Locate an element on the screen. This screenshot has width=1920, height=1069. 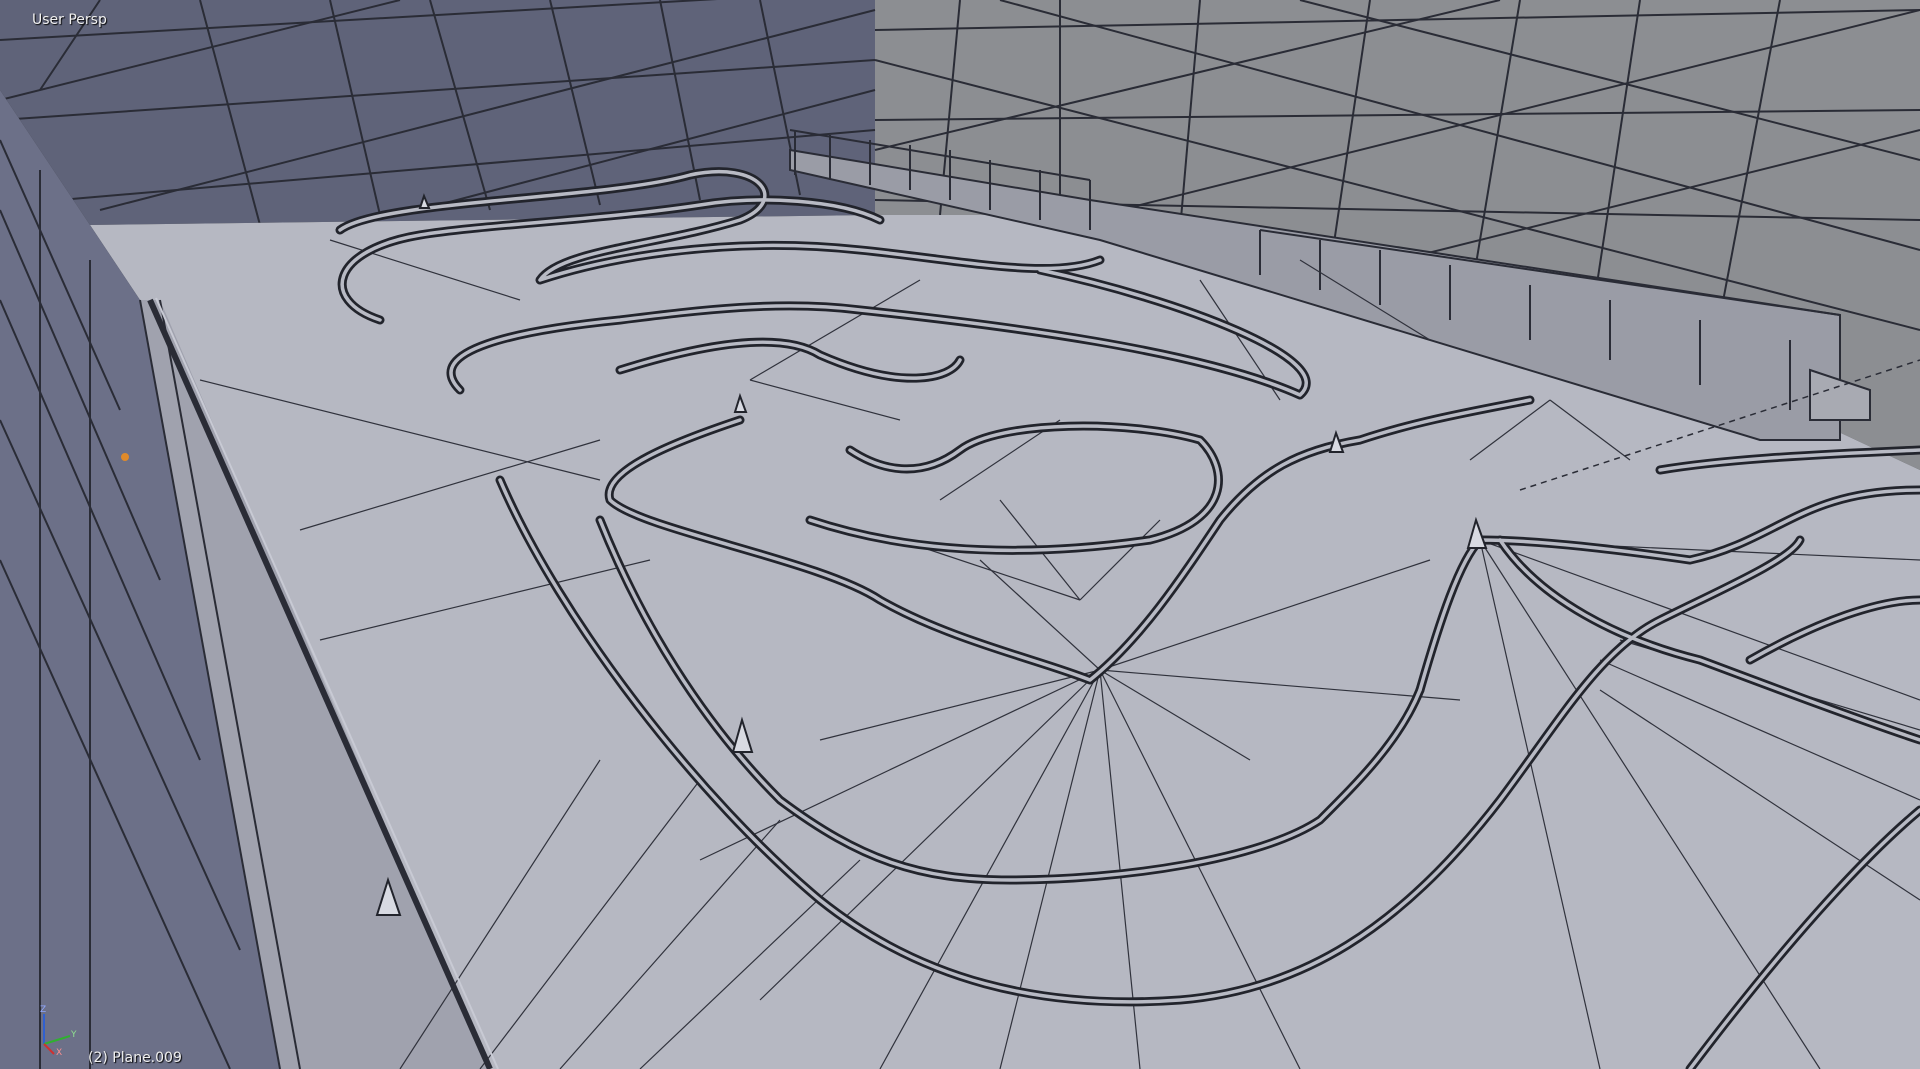
active-object-label: (2) Plane.009 is located at coordinates (135, 1058).